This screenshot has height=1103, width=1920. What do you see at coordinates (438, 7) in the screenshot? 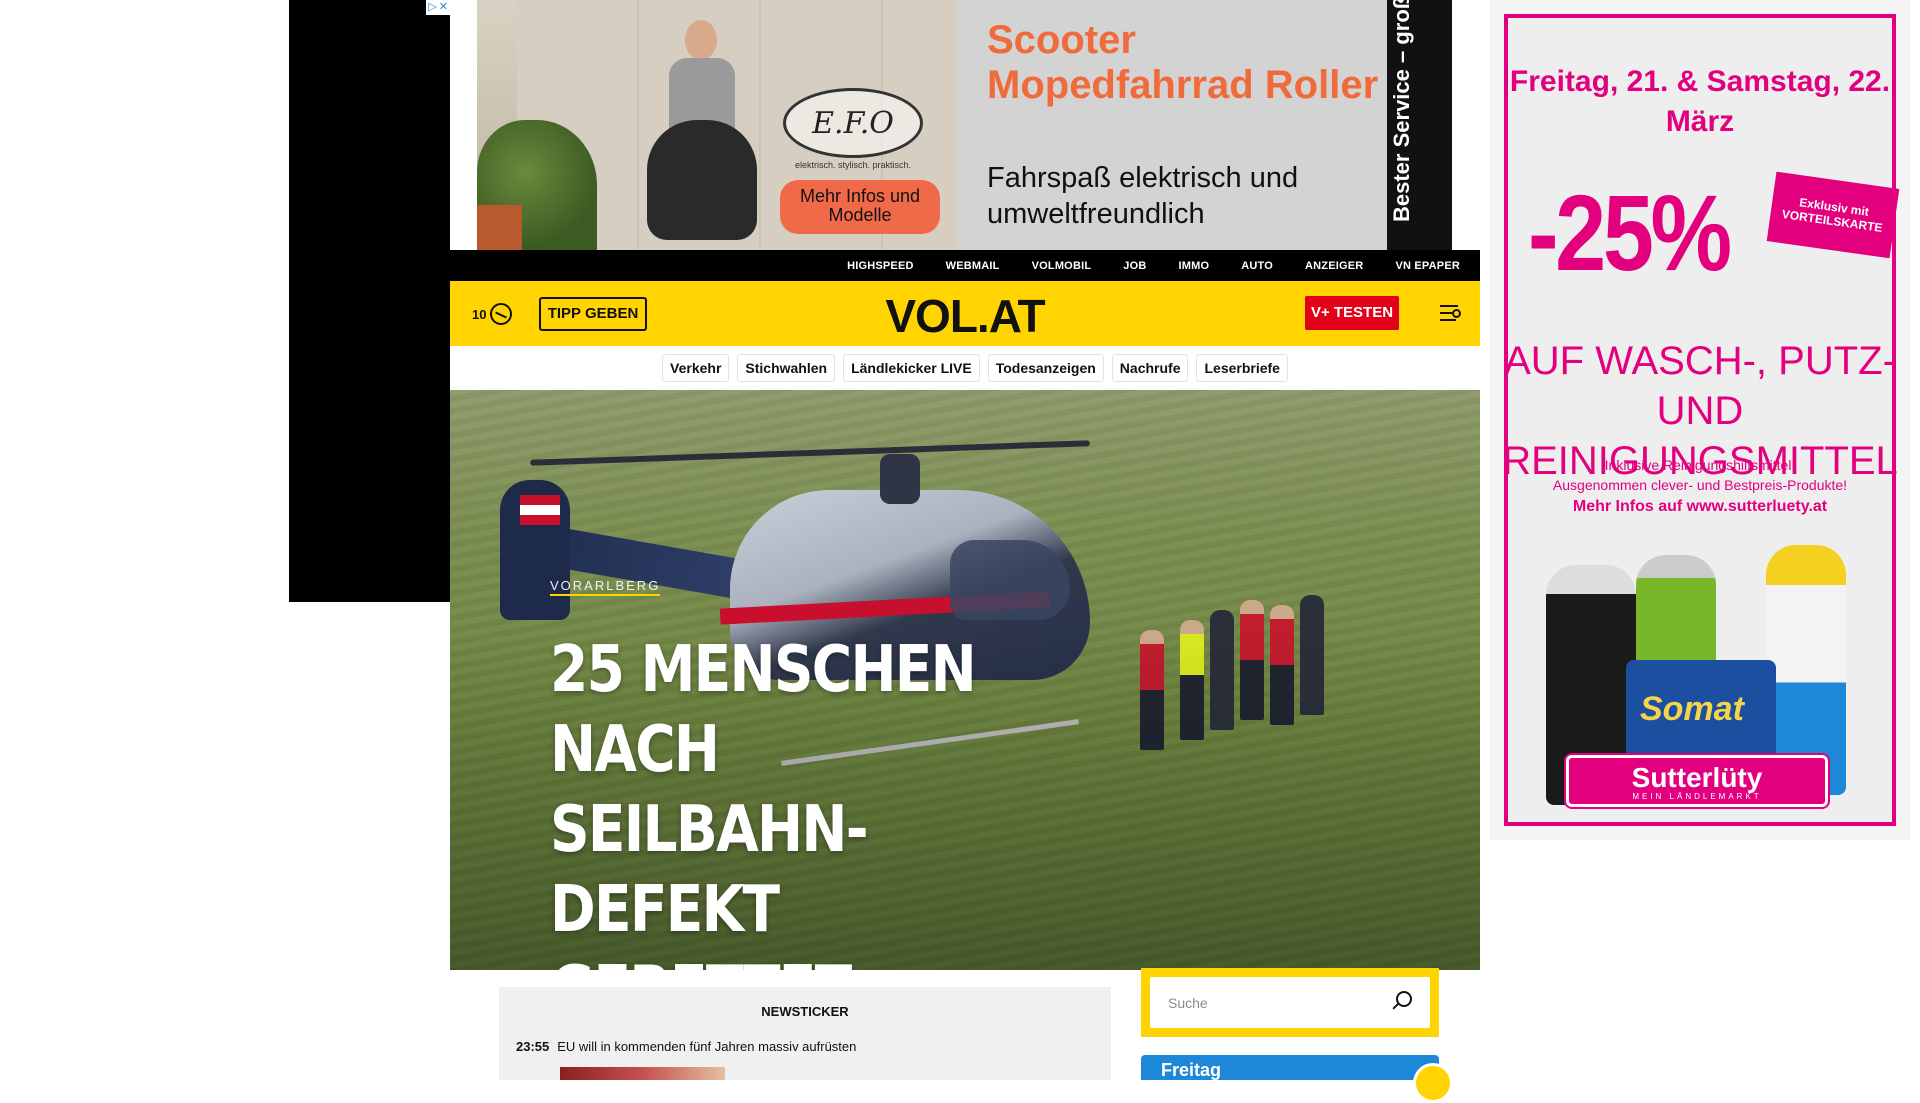
I see `adchoices-badge: ▷ ✕` at bounding box center [438, 7].